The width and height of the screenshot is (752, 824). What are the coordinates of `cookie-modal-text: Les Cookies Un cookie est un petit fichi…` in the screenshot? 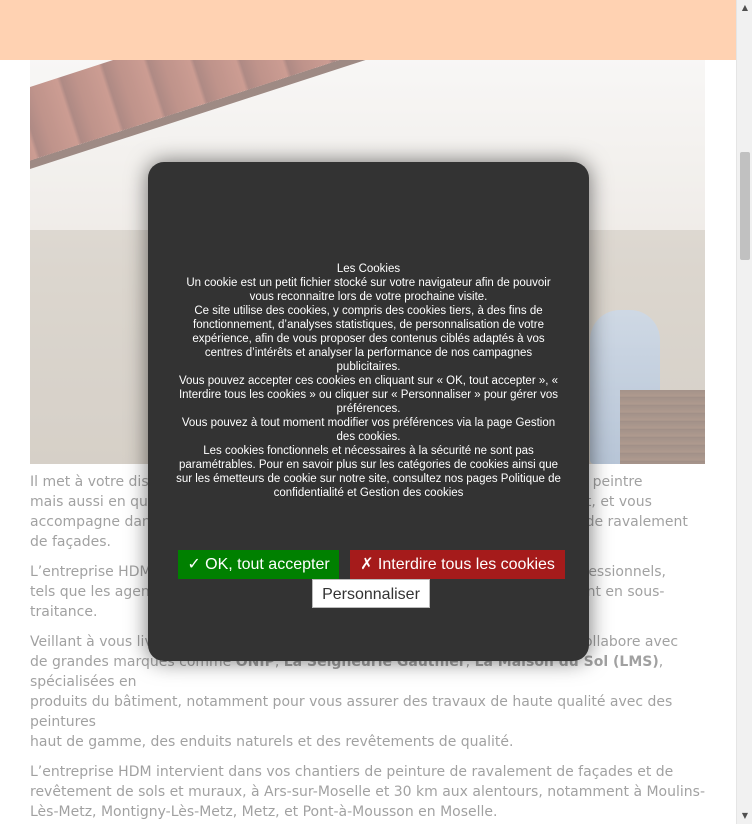 It's located at (368, 381).